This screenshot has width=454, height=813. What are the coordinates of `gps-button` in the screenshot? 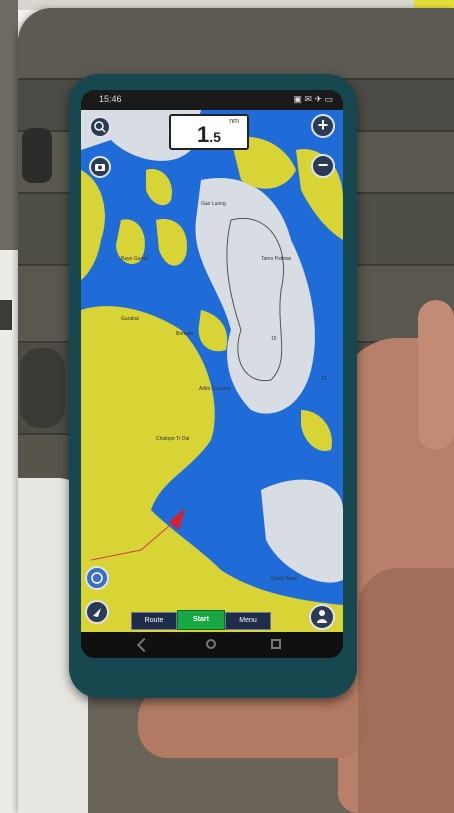 It's located at (97, 612).